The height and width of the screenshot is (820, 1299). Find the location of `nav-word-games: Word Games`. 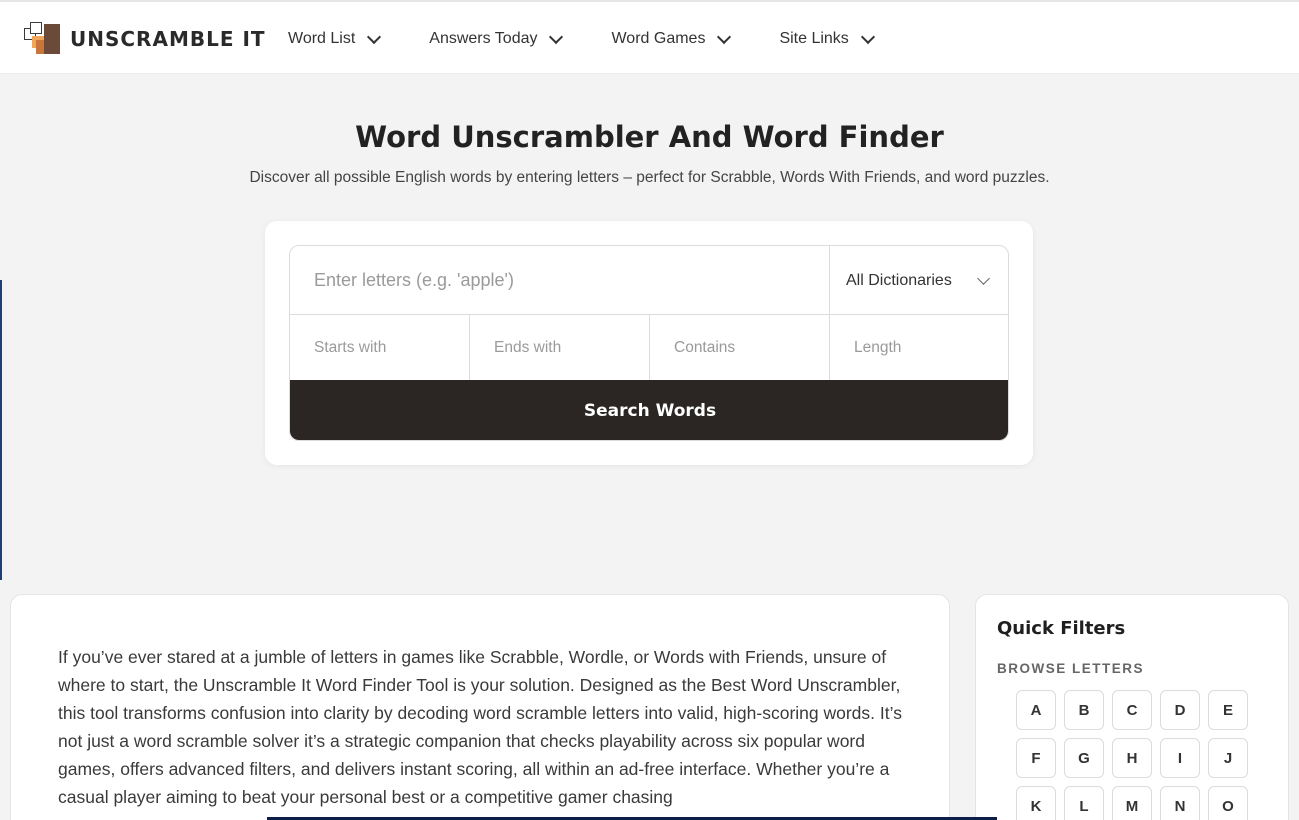

nav-word-games: Word Games is located at coordinates (671, 38).